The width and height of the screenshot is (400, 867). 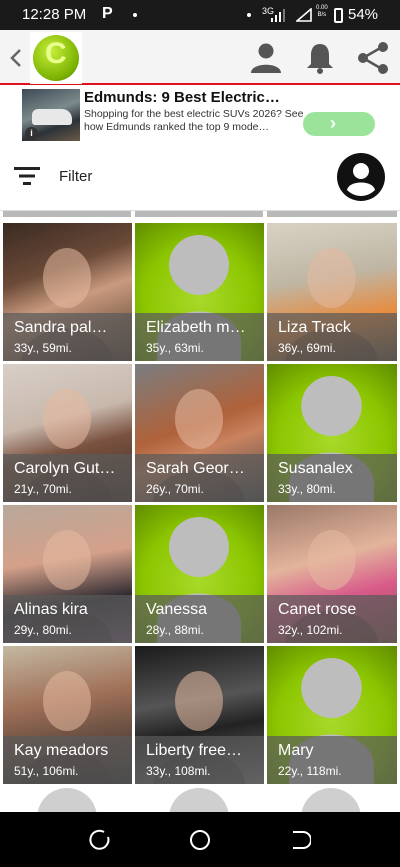 I want to click on profile-icon, so click(x=266, y=58).